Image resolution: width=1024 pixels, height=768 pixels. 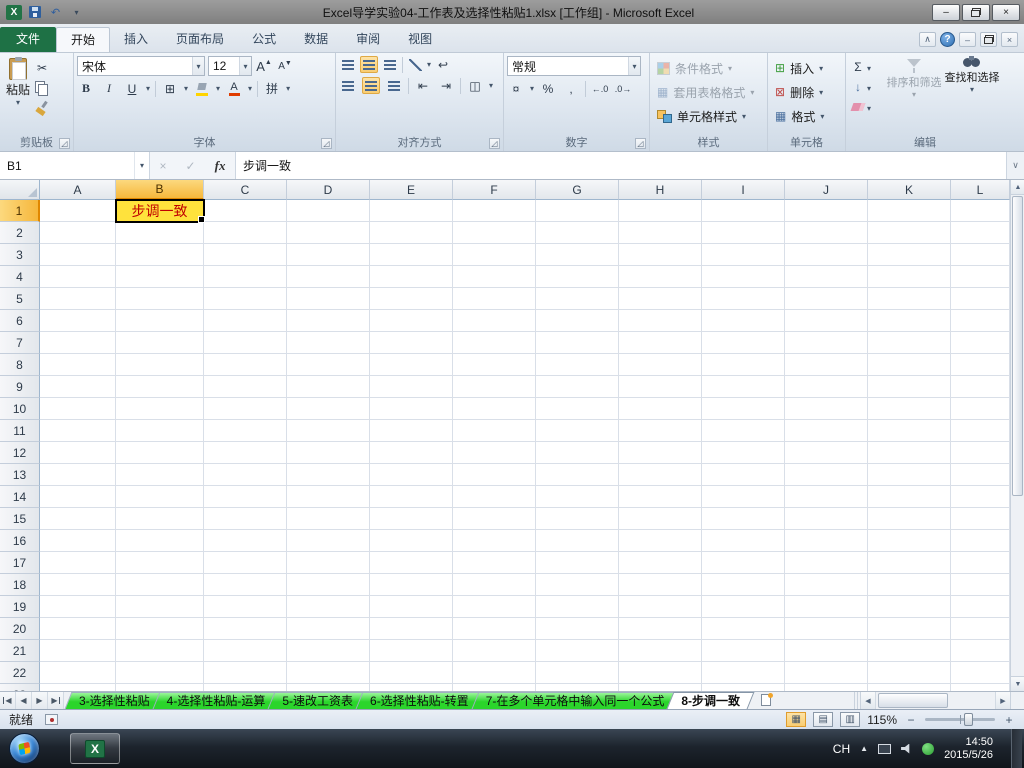 What do you see at coordinates (577, 607) in the screenshot?
I see `cell-G19` at bounding box center [577, 607].